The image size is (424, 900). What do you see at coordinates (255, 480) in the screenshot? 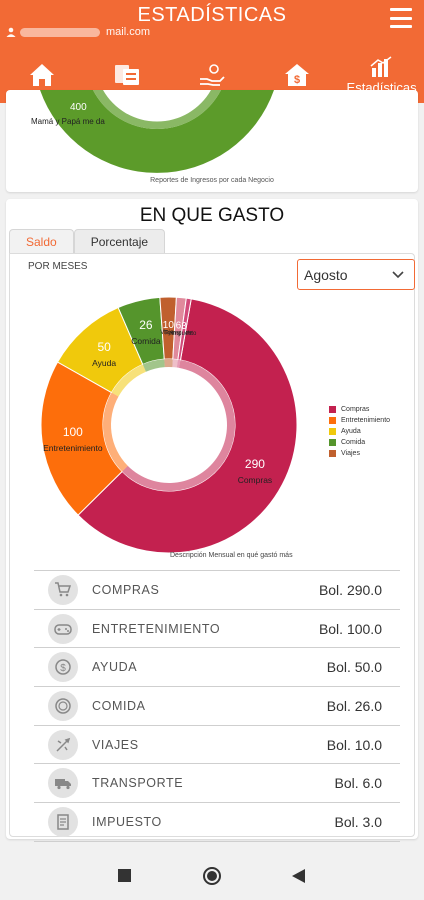
I see `donut-category-label: Compras` at bounding box center [255, 480].